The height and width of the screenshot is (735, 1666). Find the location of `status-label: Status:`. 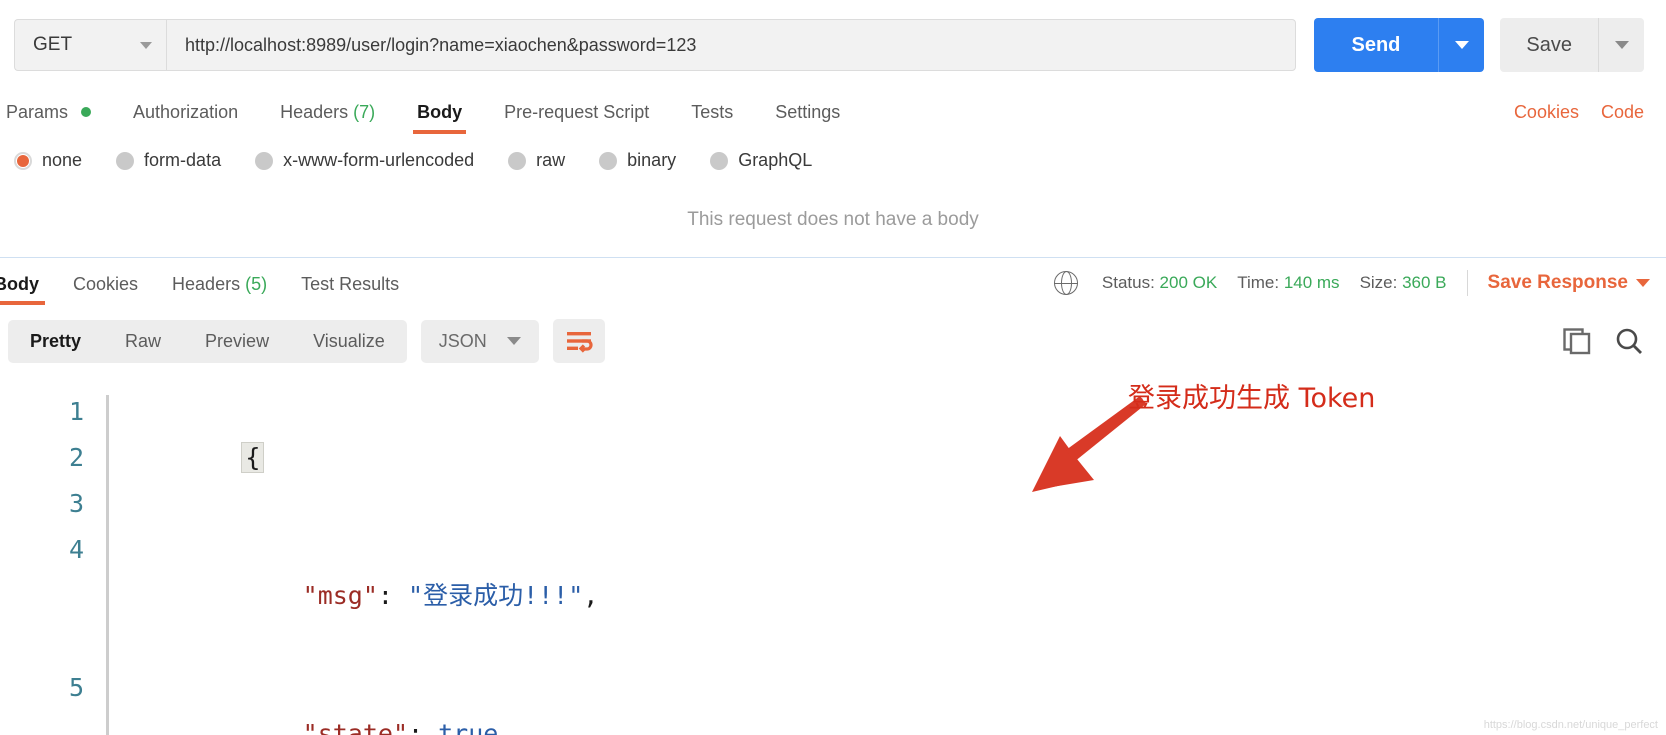

status-label: Status: is located at coordinates (1128, 282).